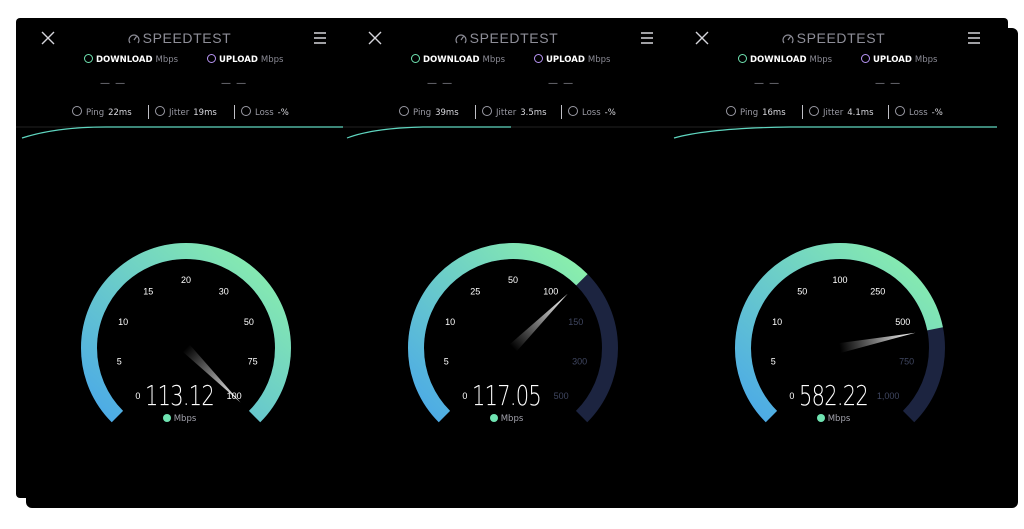 This screenshot has width=1024, height=529. Describe the element at coordinates (877, 342) in the screenshot. I see `gauge-needle` at that location.